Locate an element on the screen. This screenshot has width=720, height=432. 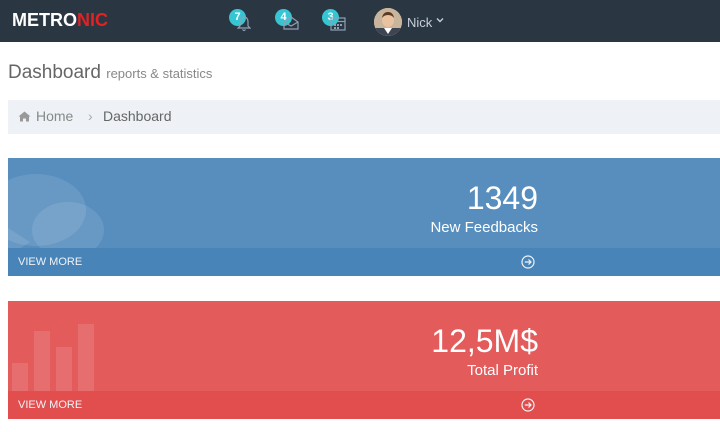
bell-icon is located at coordinates (244, 24).